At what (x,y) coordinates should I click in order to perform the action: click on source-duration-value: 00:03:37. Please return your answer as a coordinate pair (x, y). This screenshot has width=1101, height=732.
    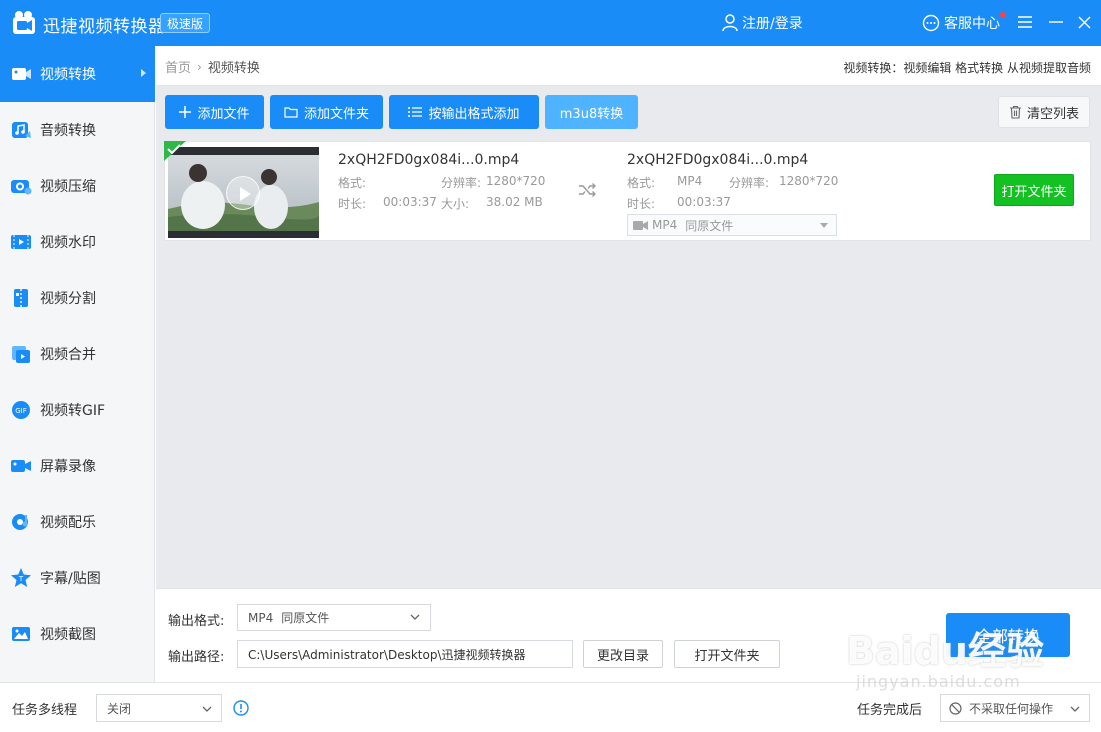
    Looking at the image, I should click on (410, 202).